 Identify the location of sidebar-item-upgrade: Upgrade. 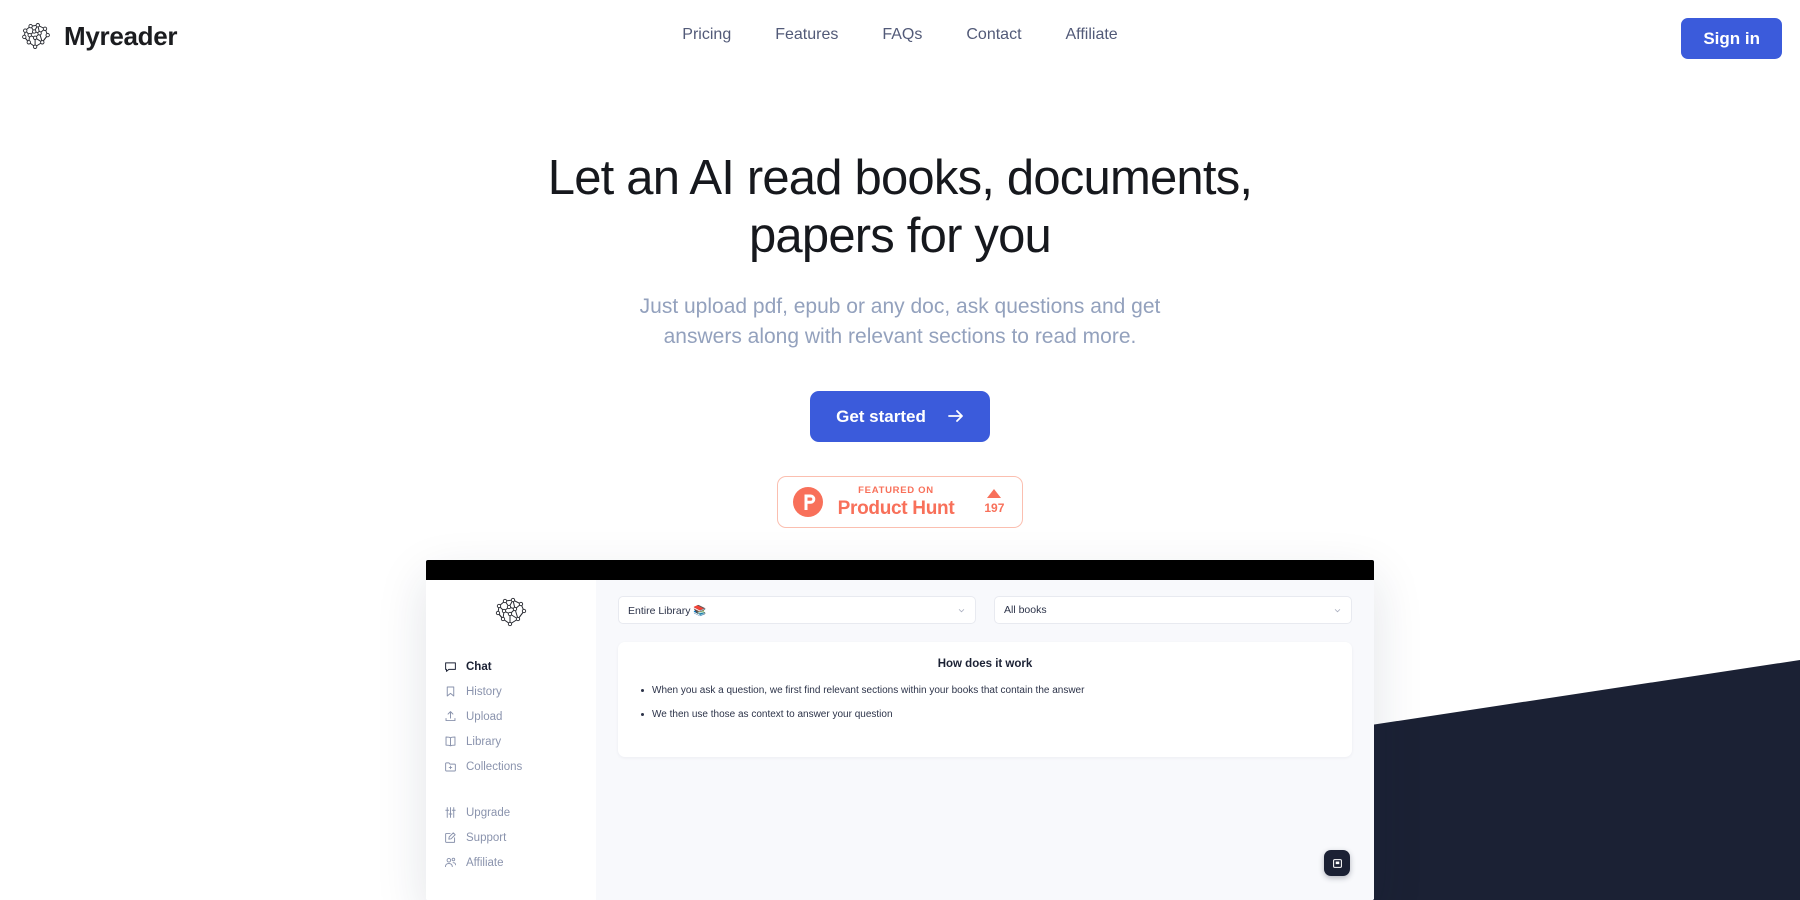
(511, 812).